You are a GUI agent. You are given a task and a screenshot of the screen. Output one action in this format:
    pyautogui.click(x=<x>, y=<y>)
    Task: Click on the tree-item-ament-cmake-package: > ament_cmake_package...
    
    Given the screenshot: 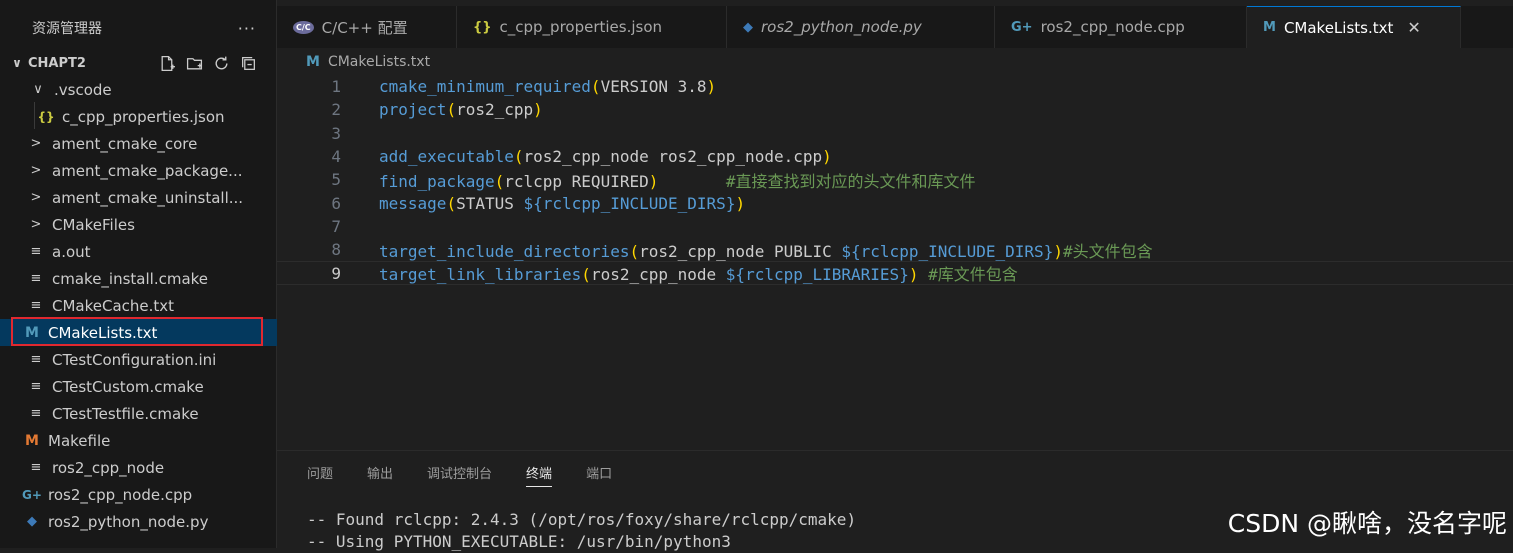 What is the action you would take?
    pyautogui.click(x=138, y=170)
    